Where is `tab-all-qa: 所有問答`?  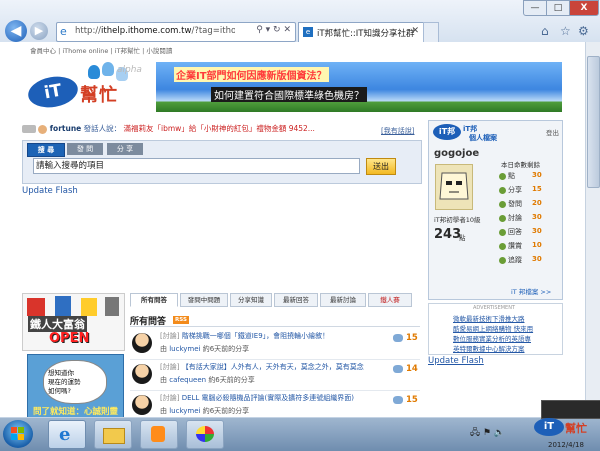
tab-all-qa: 所有問答 is located at coordinates (154, 300).